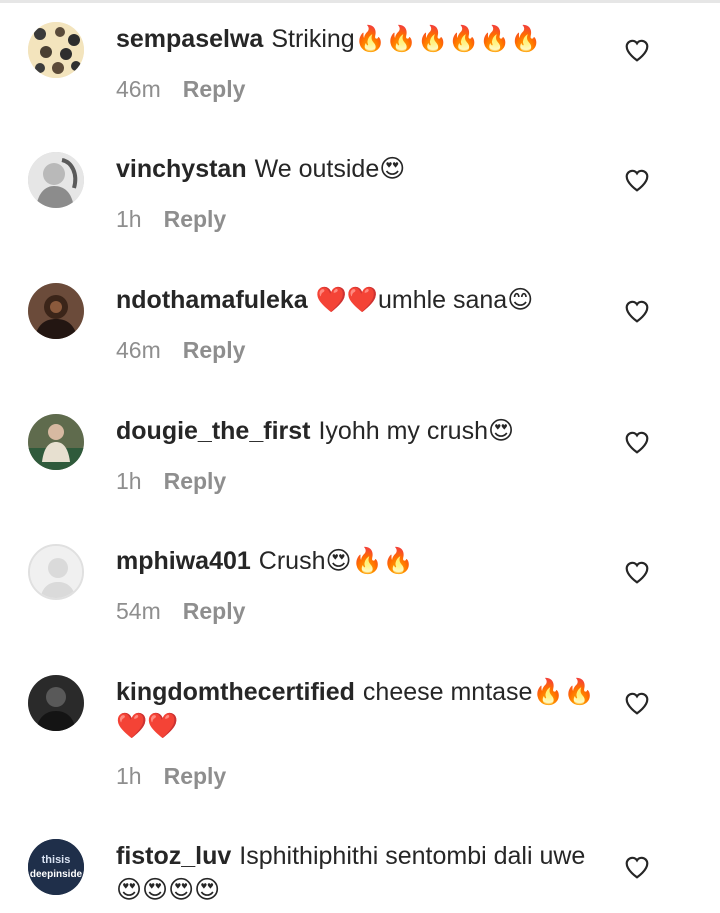 The image size is (720, 913). I want to click on comment-text: mphiwa401 Crush😍🔥🔥, so click(356, 561).